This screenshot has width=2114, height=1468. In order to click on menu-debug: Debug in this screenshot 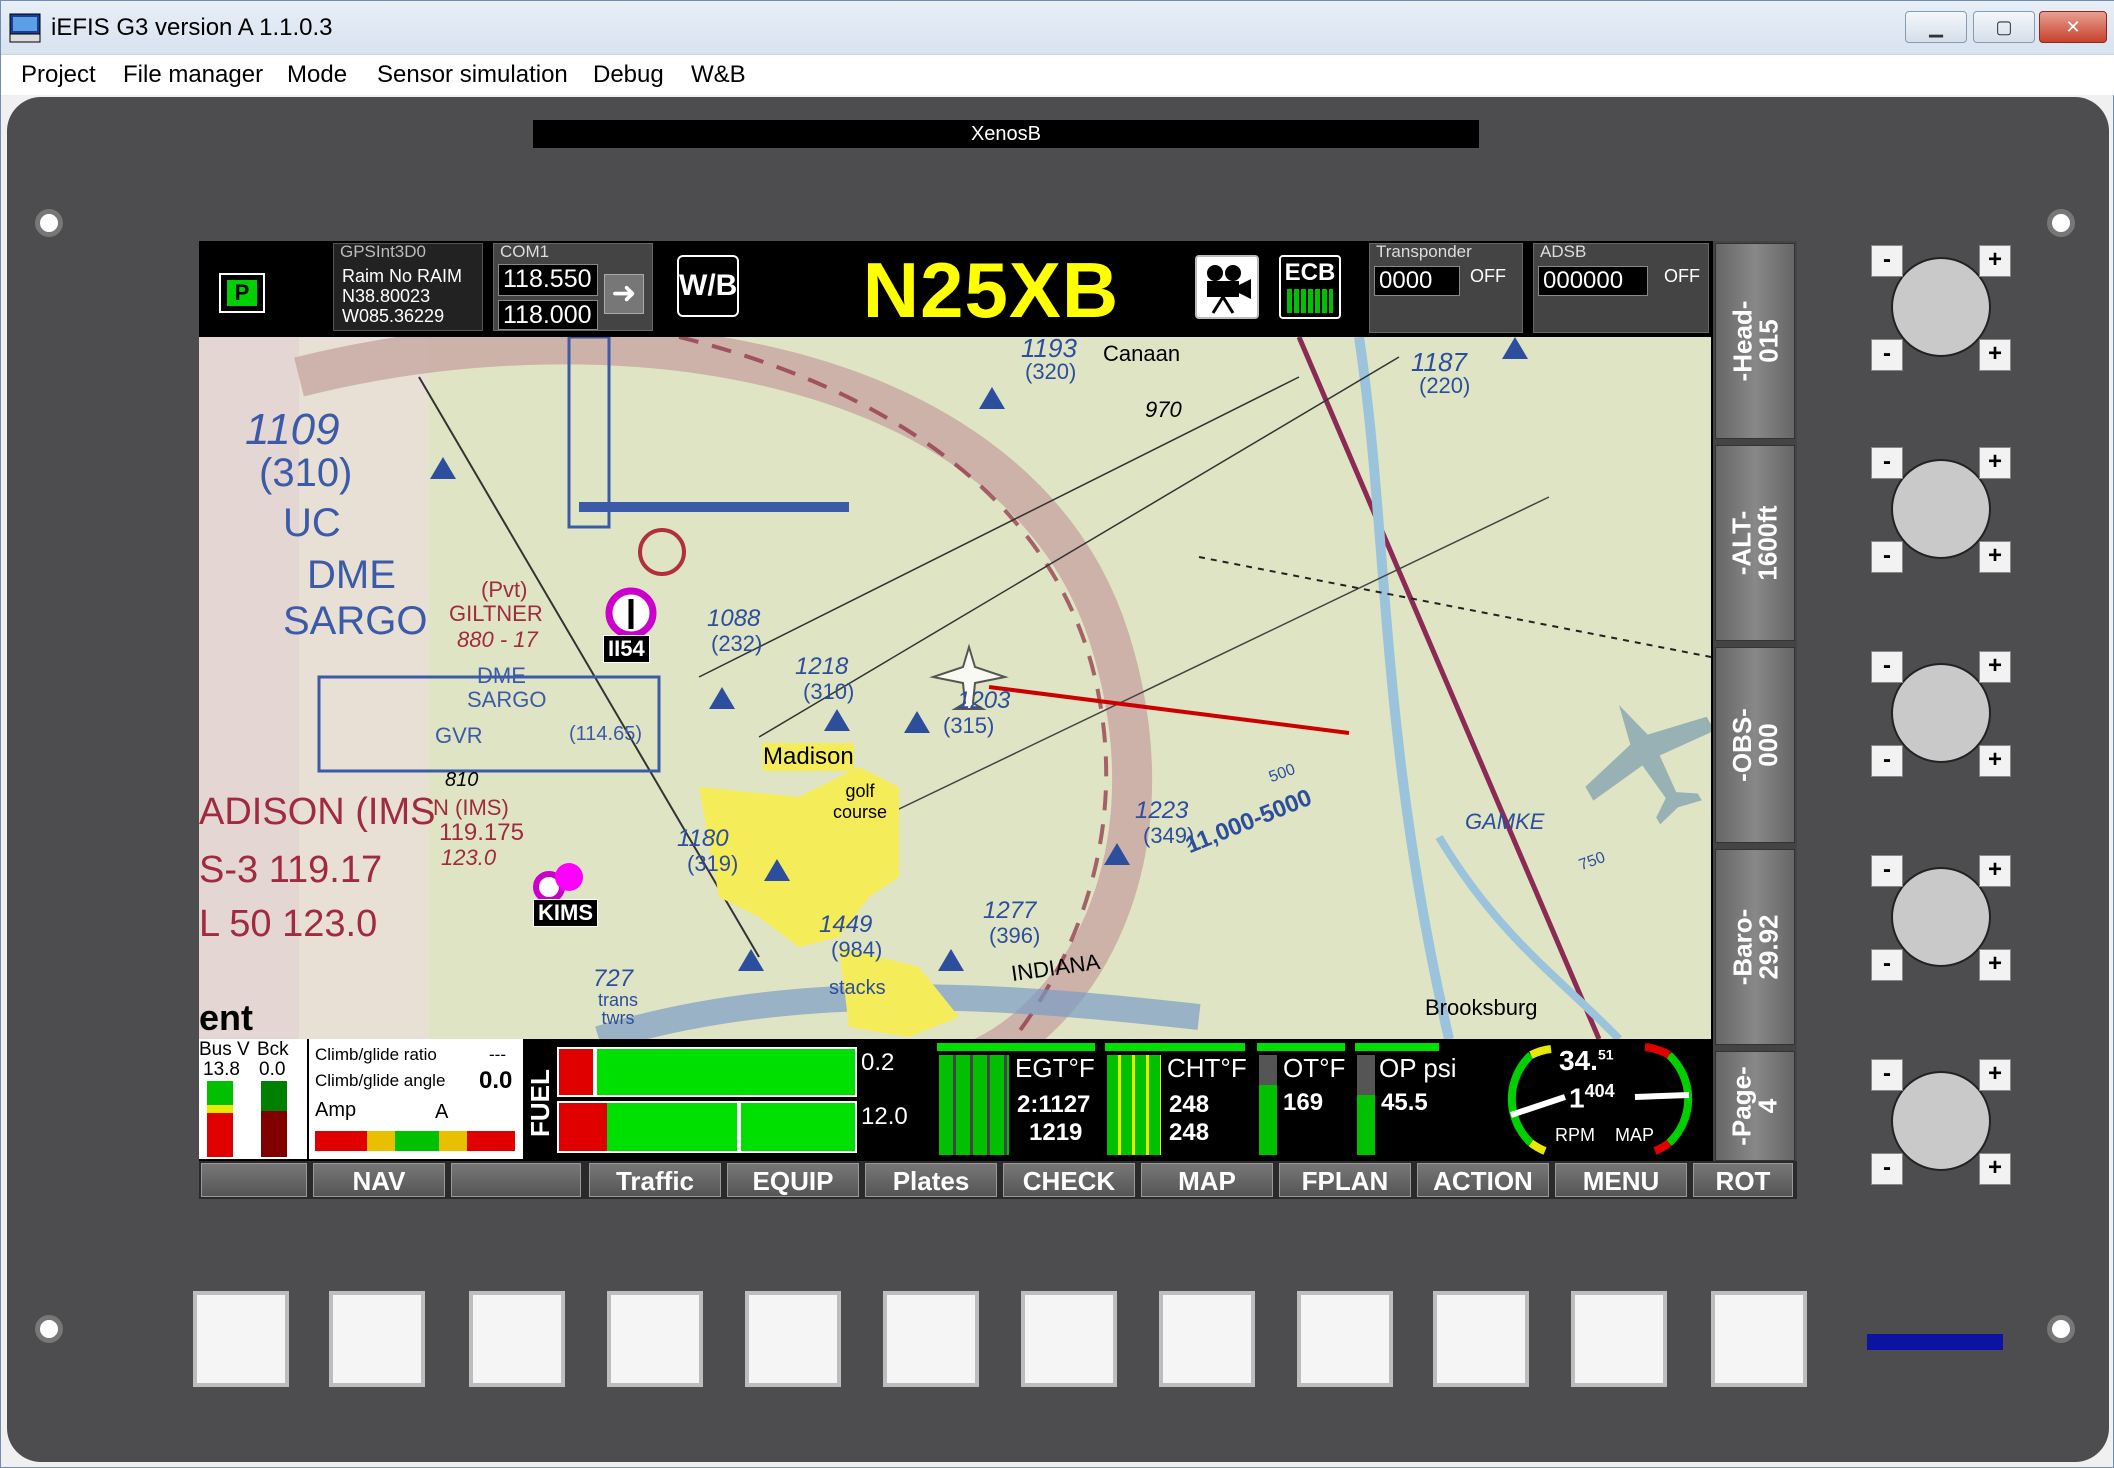, I will do `click(628, 75)`.